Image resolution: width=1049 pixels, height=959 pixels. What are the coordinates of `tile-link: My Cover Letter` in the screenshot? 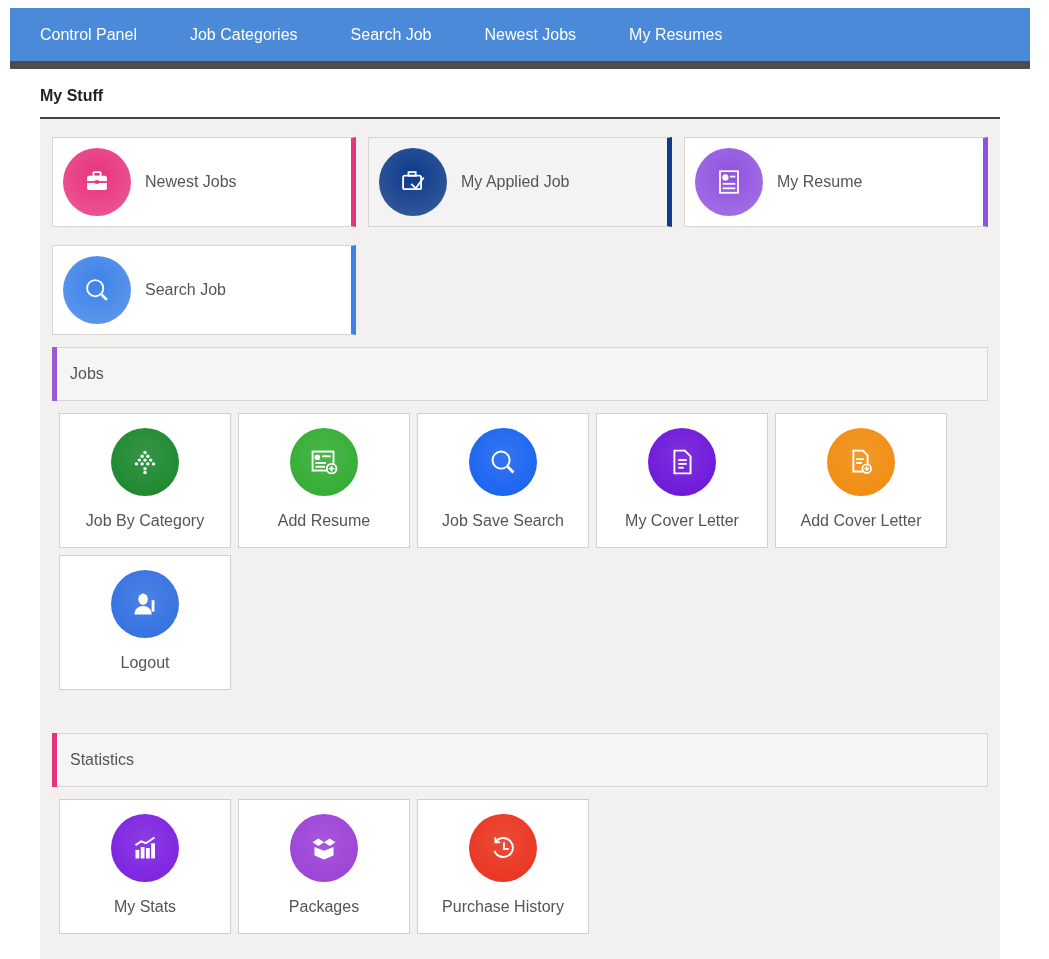 It's located at (682, 480).